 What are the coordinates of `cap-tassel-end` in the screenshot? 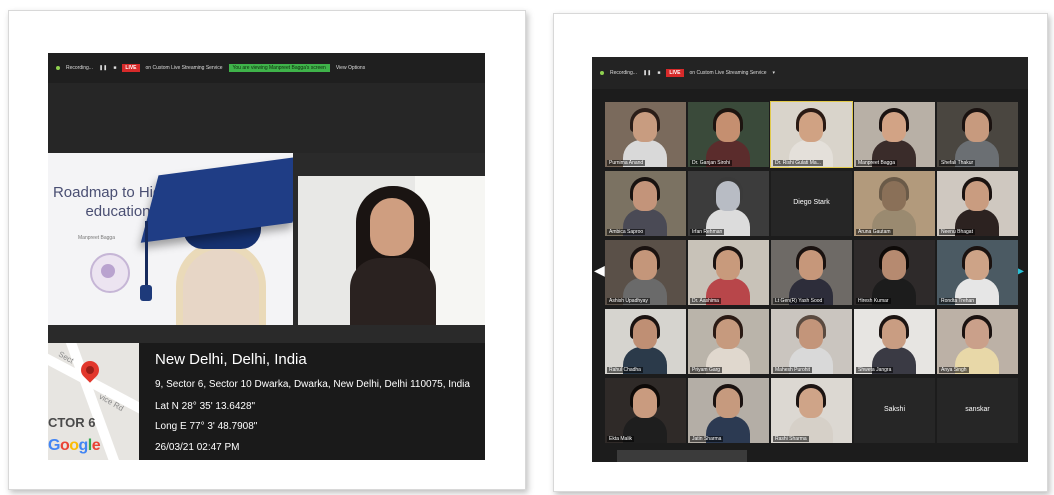 It's located at (146, 293).